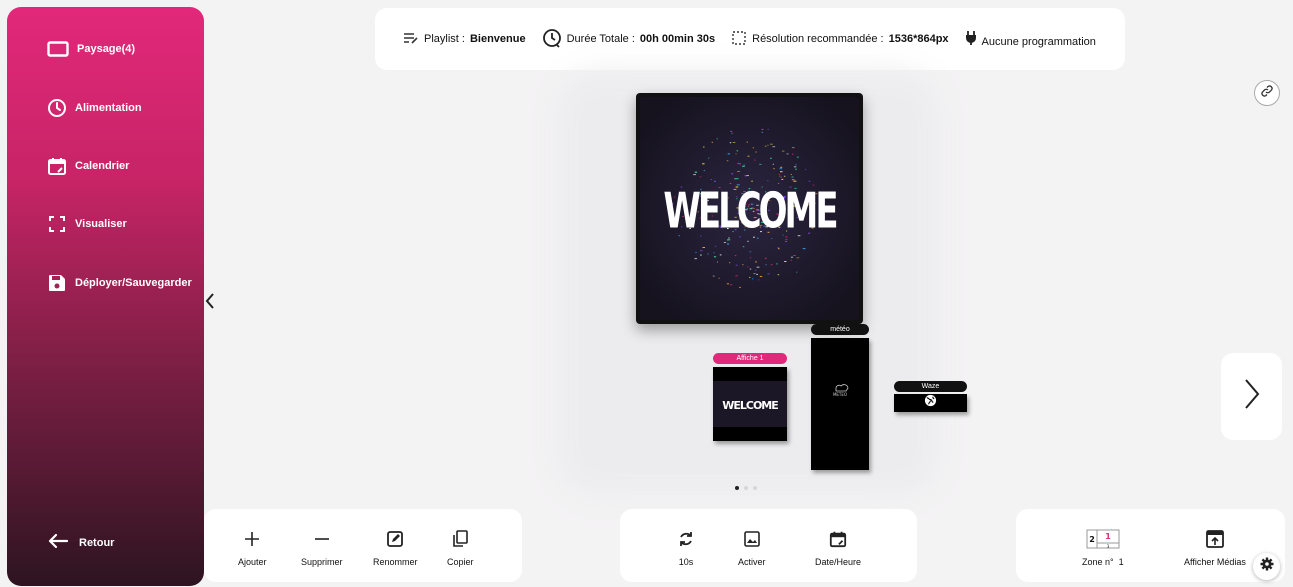 This screenshot has height=587, width=1293. I want to click on duration-button: 10s, so click(686, 548).